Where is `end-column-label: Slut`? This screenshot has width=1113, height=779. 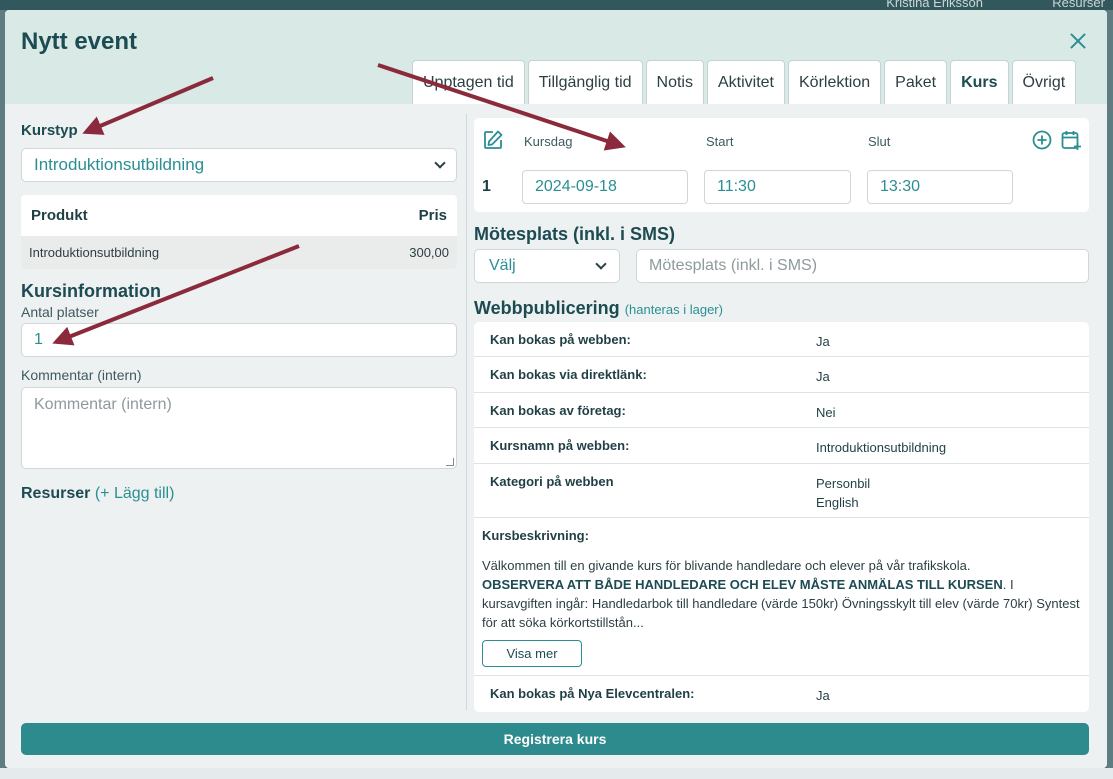
end-column-label: Slut is located at coordinates (879, 141).